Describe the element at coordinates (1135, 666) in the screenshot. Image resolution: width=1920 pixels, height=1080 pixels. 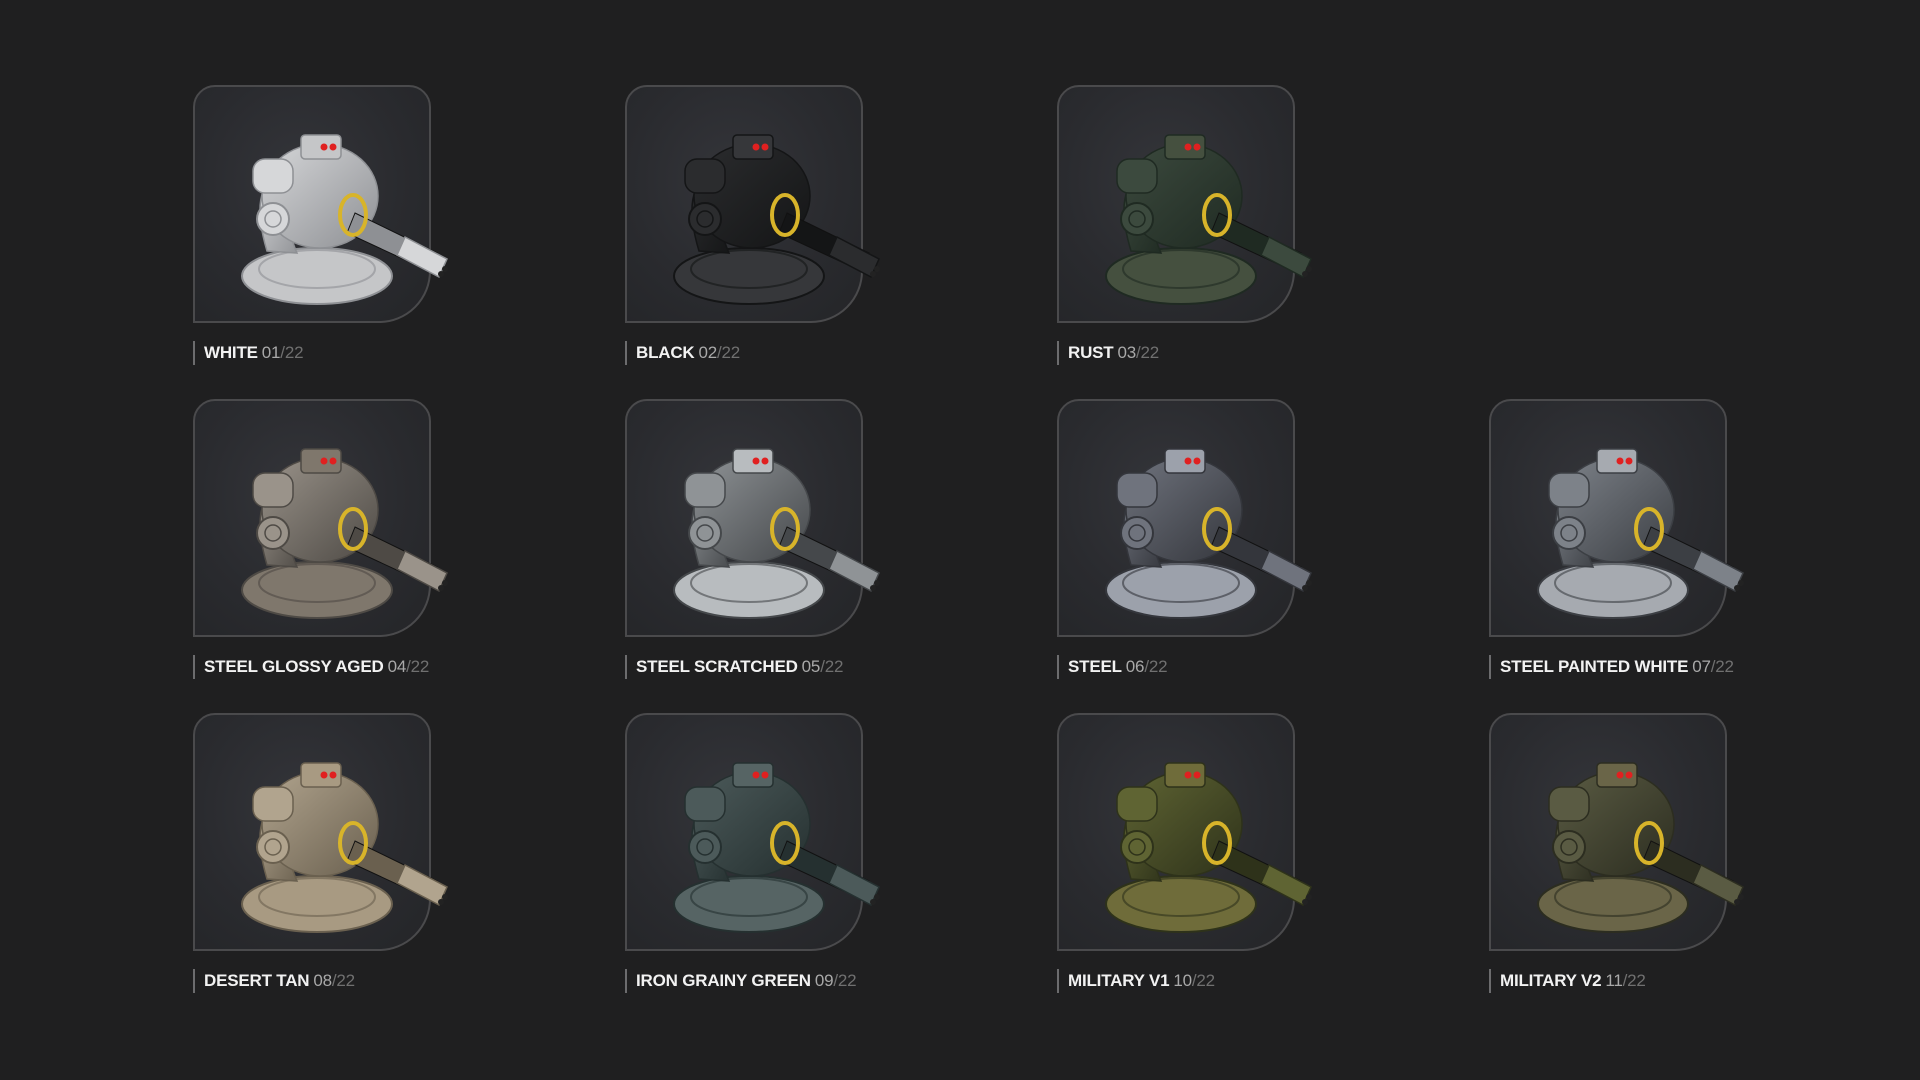
I see `variant-number: 06` at that location.